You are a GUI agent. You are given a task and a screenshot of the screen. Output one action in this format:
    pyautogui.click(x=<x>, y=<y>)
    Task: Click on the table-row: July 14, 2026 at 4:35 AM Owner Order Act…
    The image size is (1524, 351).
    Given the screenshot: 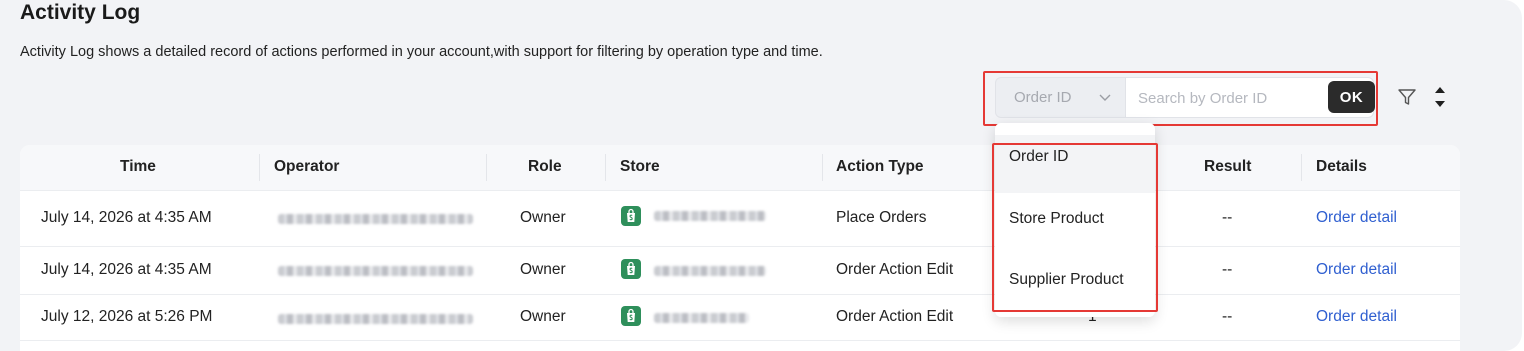 What is the action you would take?
    pyautogui.click(x=740, y=271)
    